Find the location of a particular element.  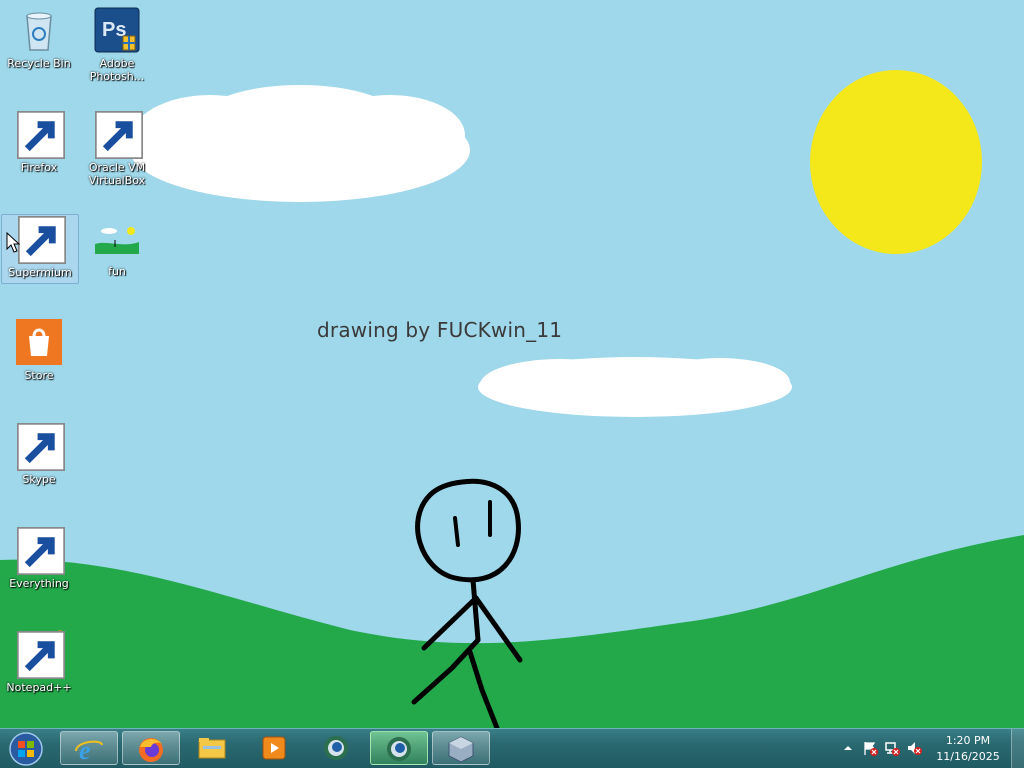

desktop-icon-label: Supermium is located at coordinates (40, 272).